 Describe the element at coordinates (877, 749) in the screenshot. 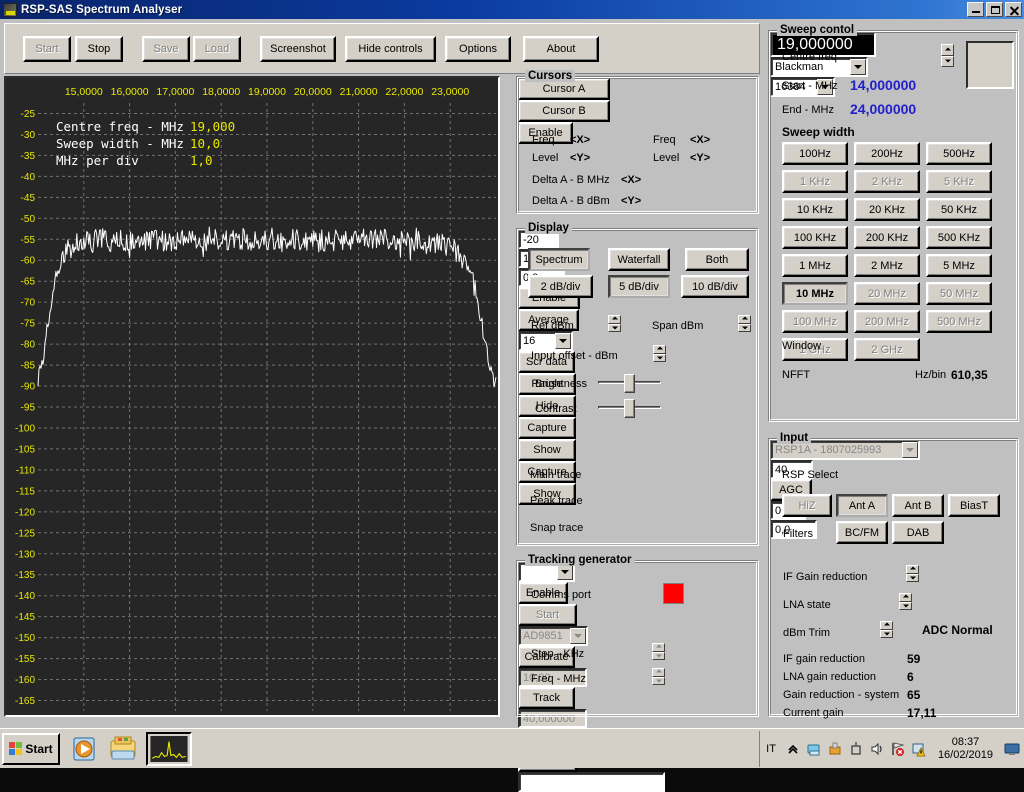

I see `volume-icon` at that location.